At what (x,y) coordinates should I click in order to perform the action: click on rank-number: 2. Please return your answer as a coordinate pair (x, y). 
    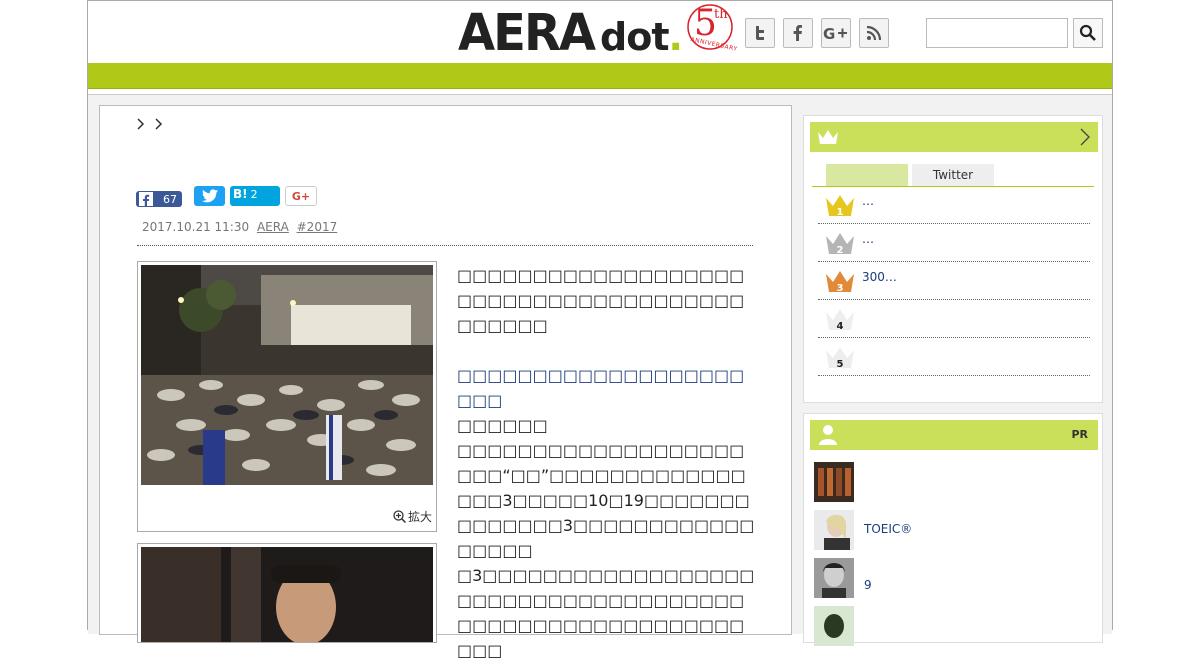
    Looking at the image, I should click on (840, 250).